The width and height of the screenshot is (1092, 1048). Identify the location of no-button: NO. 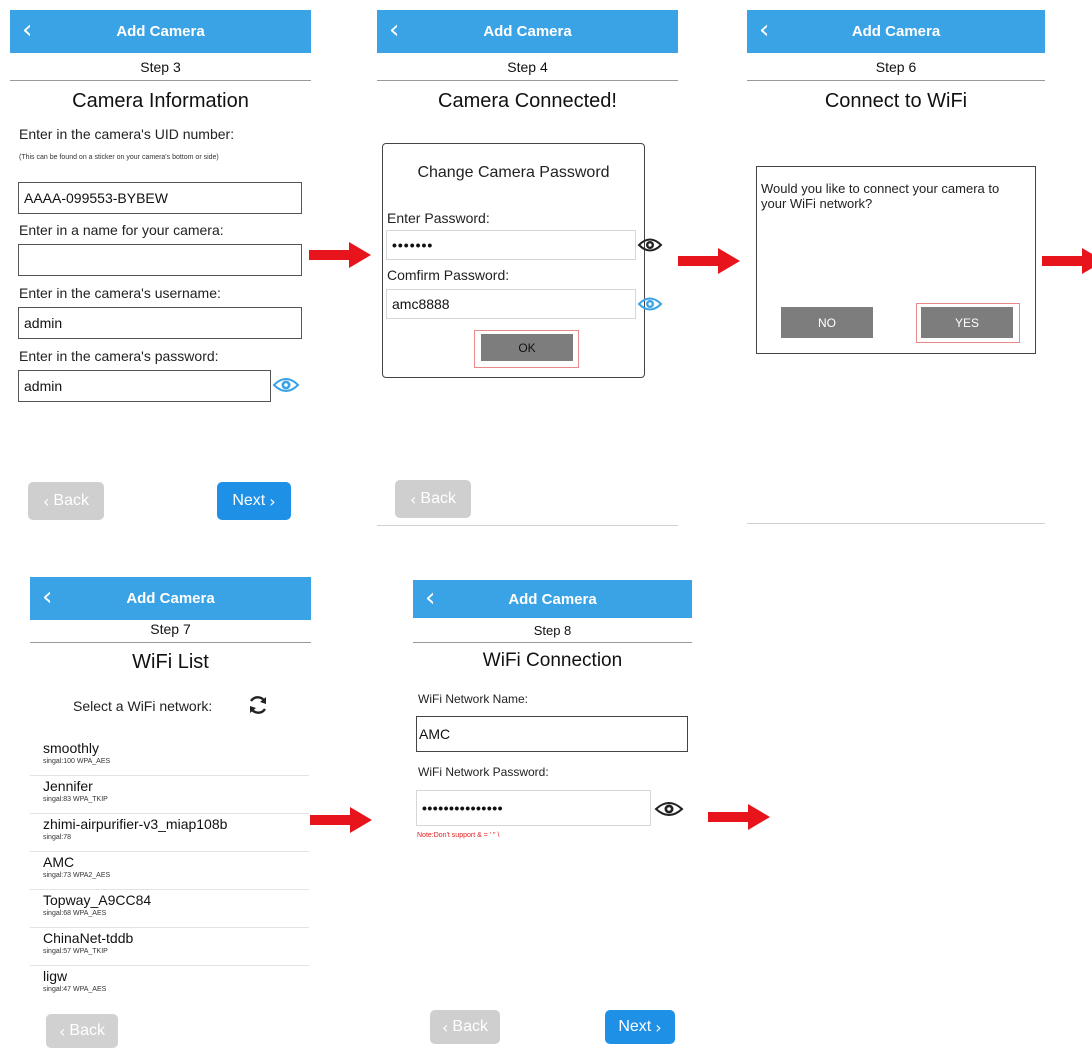
(827, 322).